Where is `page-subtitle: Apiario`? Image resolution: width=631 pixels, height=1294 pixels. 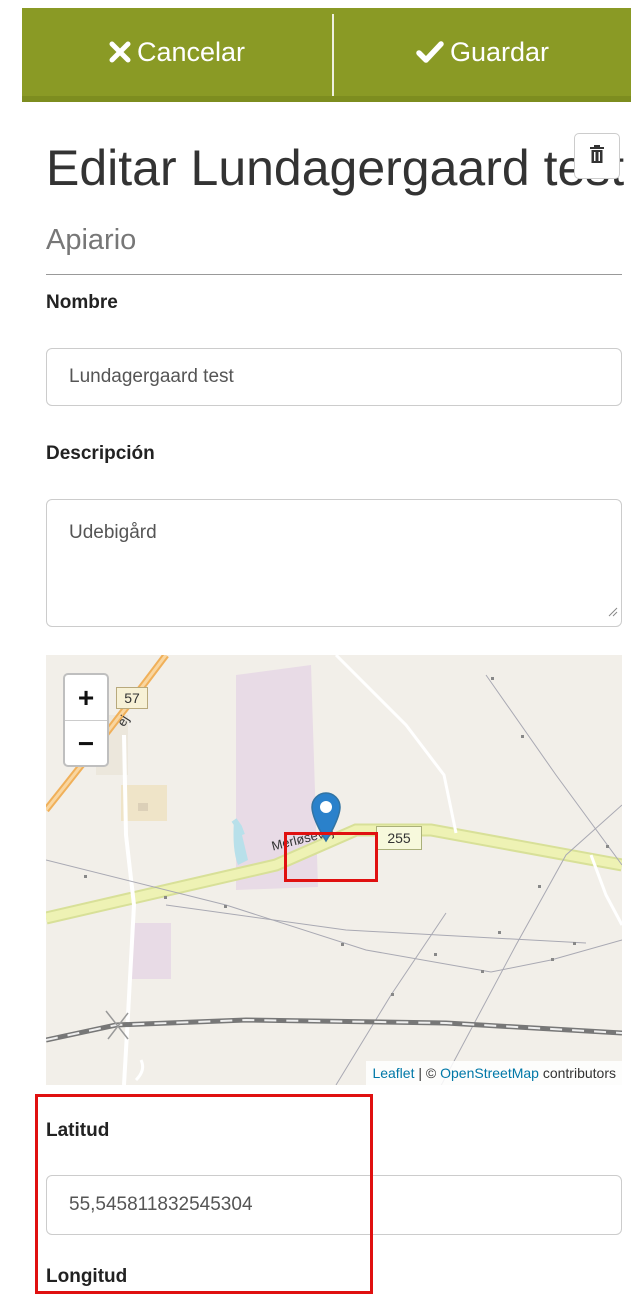 page-subtitle: Apiario is located at coordinates (91, 240).